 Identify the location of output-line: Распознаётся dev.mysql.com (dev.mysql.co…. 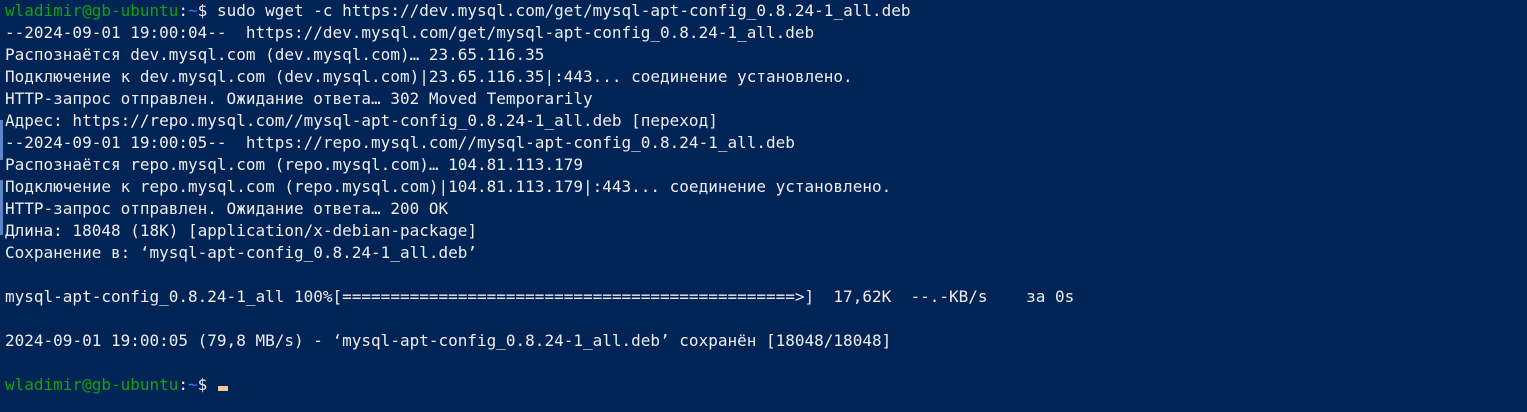
(275, 54).